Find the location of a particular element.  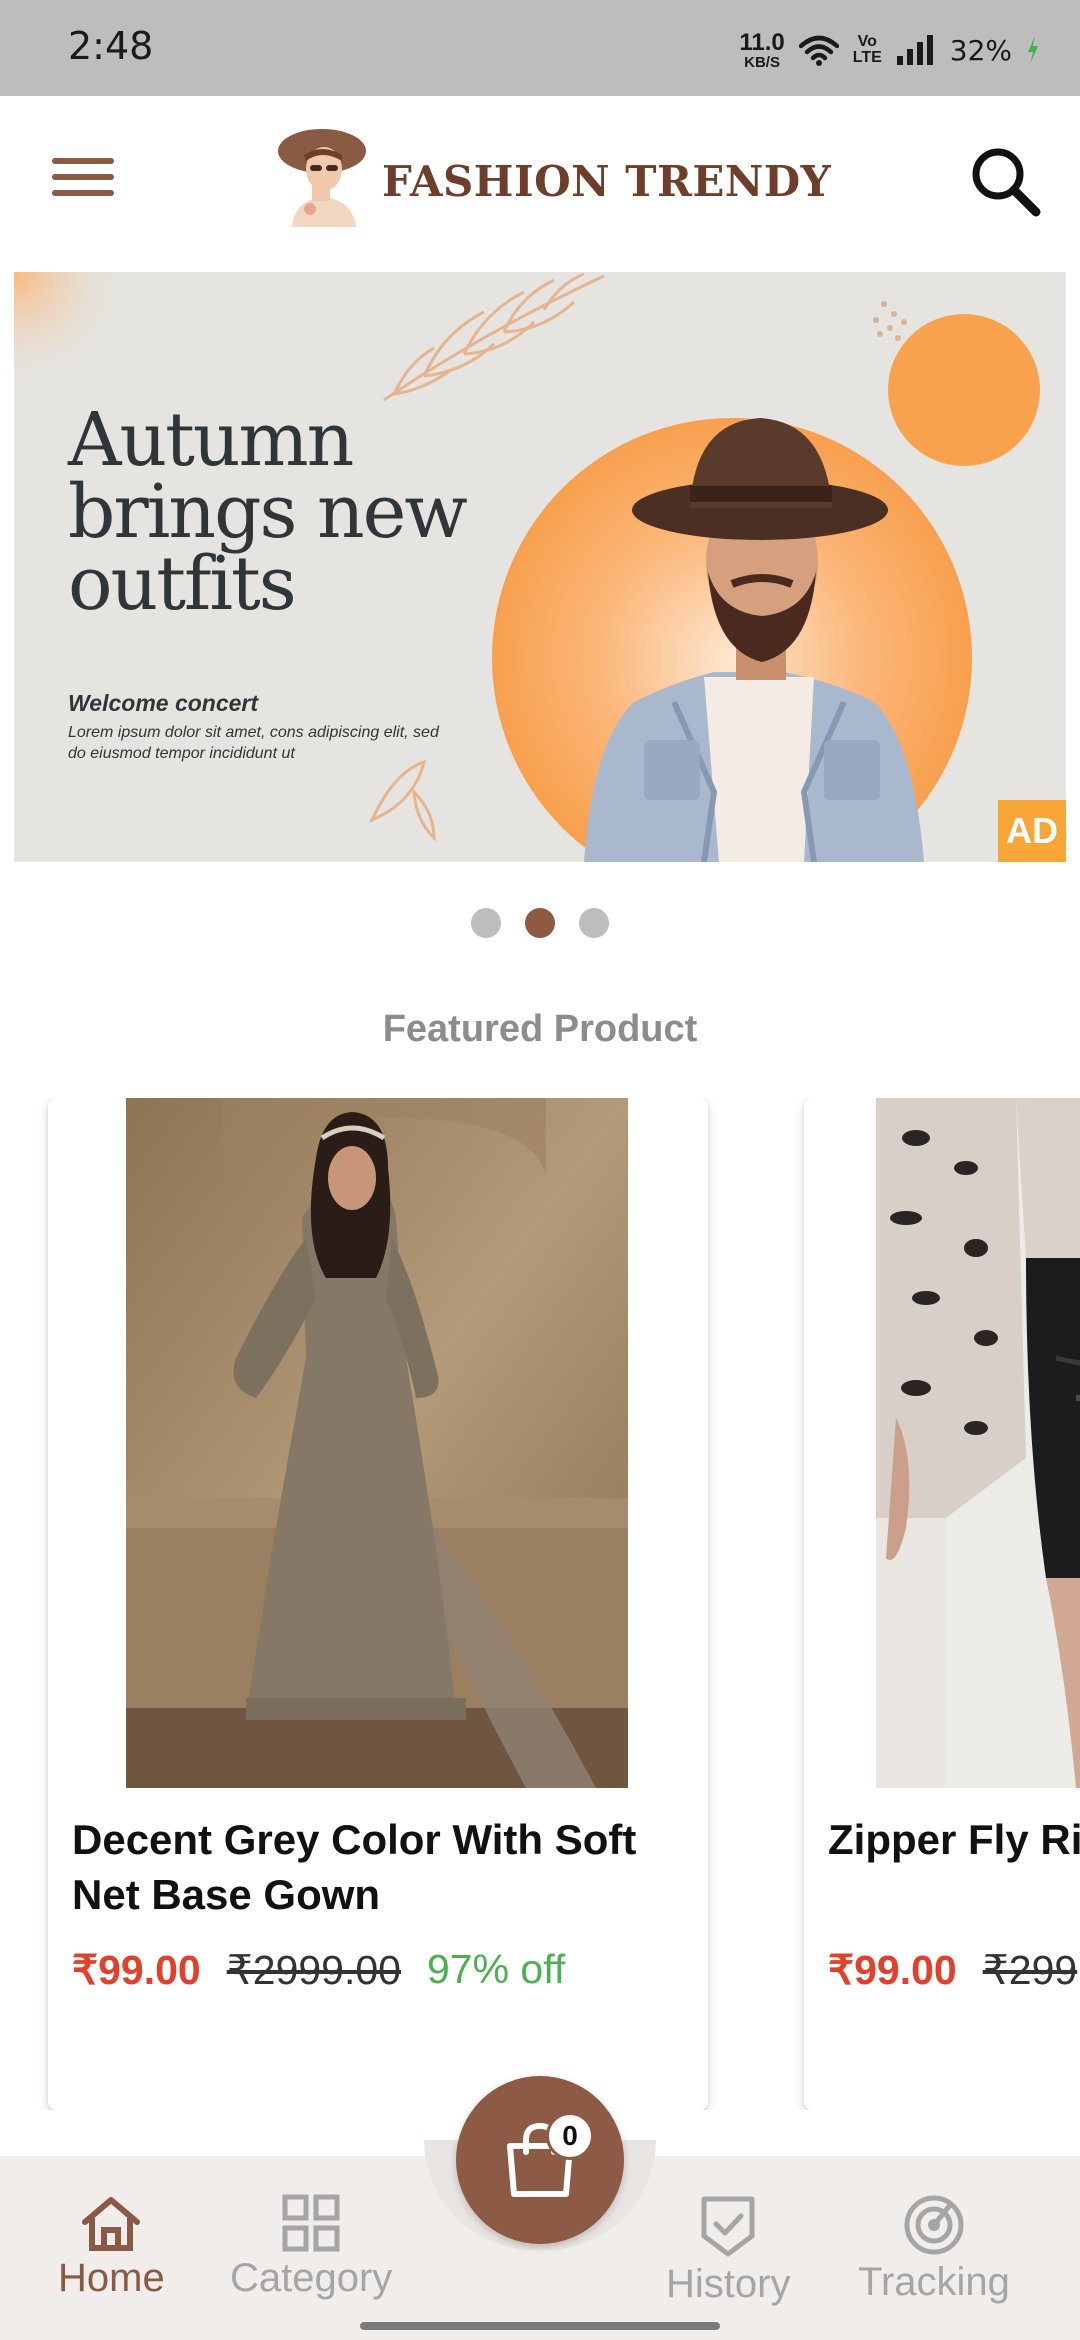

nav-home: Home is located at coordinates (111, 2247).